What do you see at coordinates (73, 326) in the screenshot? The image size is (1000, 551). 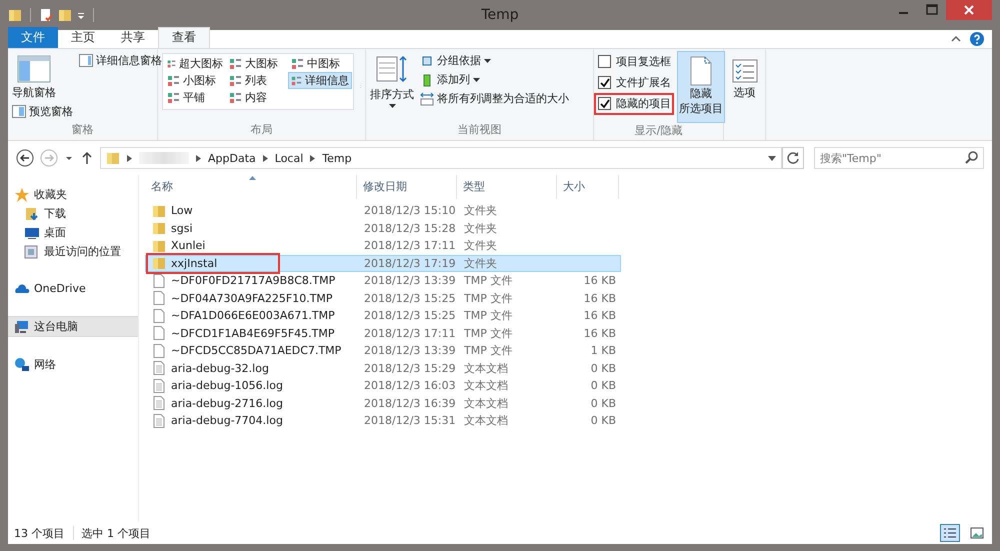 I see `sidebar-item: 这台电脑` at bounding box center [73, 326].